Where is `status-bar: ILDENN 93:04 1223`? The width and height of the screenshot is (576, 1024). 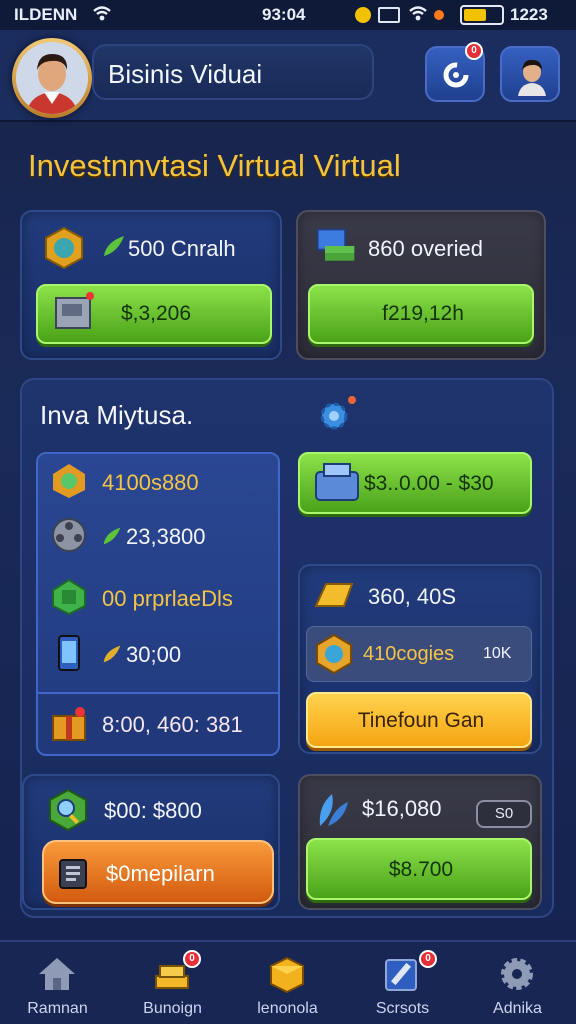
status-bar: ILDENN 93:04 1223 is located at coordinates (288, 15).